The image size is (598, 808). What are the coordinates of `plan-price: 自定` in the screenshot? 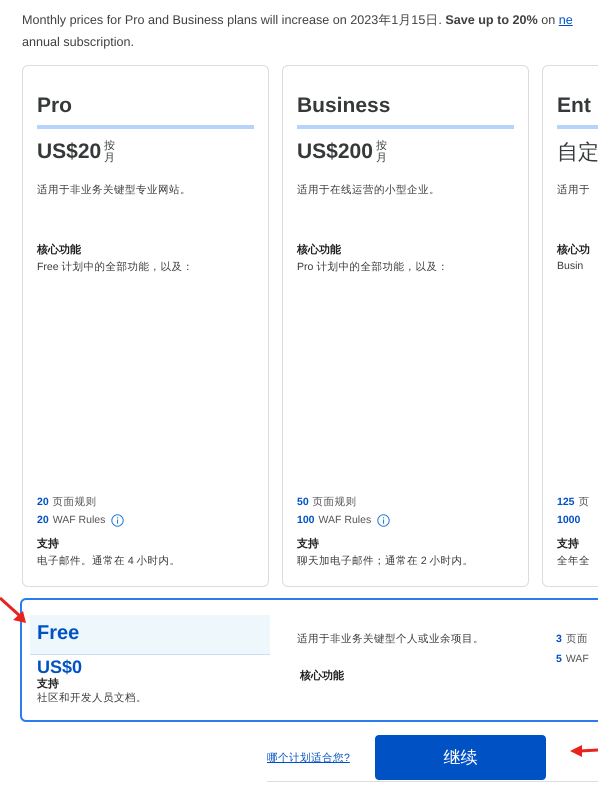 It's located at (577, 153).